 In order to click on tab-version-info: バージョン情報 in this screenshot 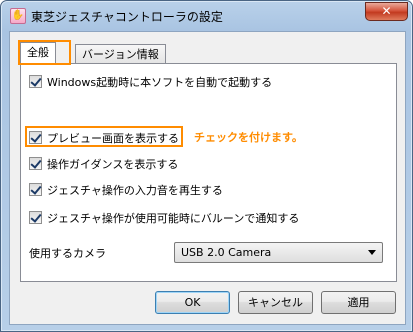, I will do `click(120, 54)`.